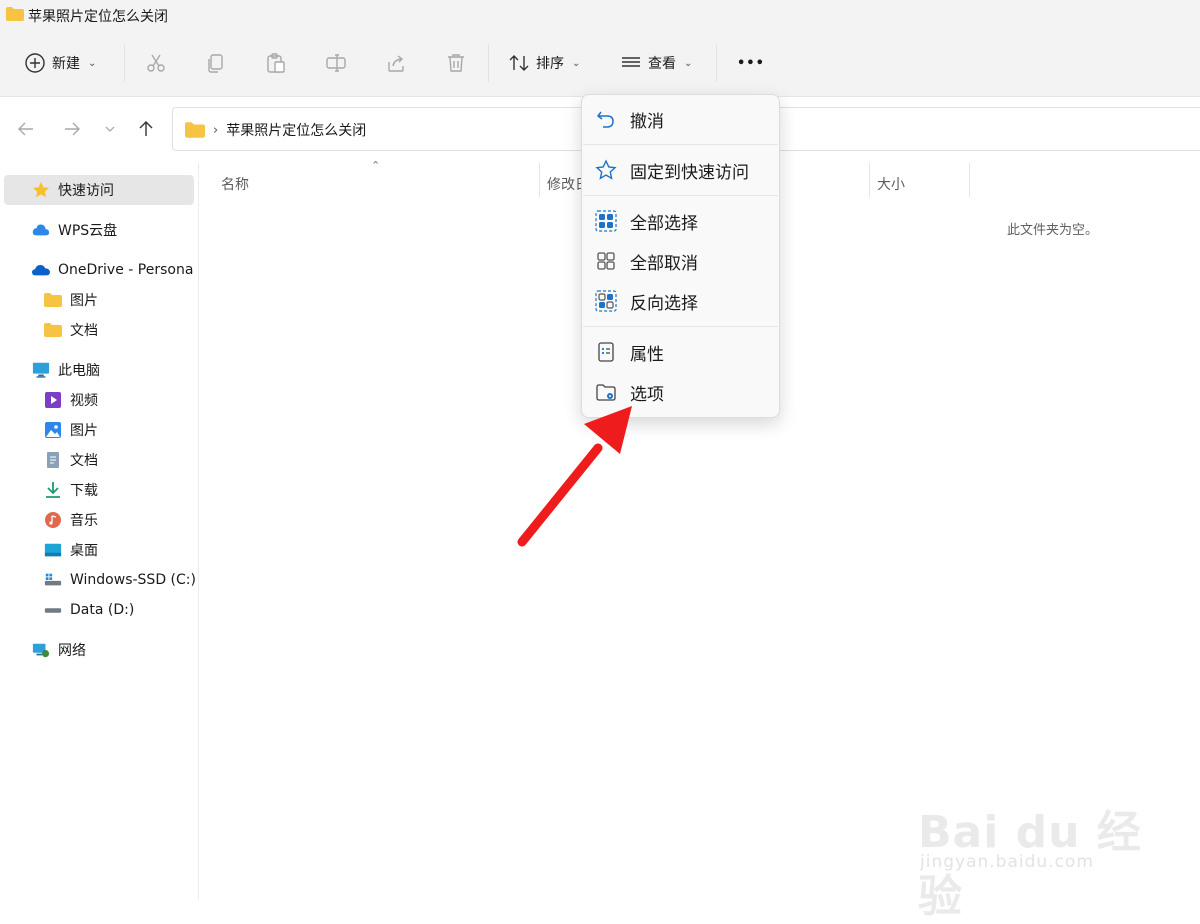 The height and width of the screenshot is (924, 1200). Describe the element at coordinates (606, 119) in the screenshot. I see `undo-icon` at that location.